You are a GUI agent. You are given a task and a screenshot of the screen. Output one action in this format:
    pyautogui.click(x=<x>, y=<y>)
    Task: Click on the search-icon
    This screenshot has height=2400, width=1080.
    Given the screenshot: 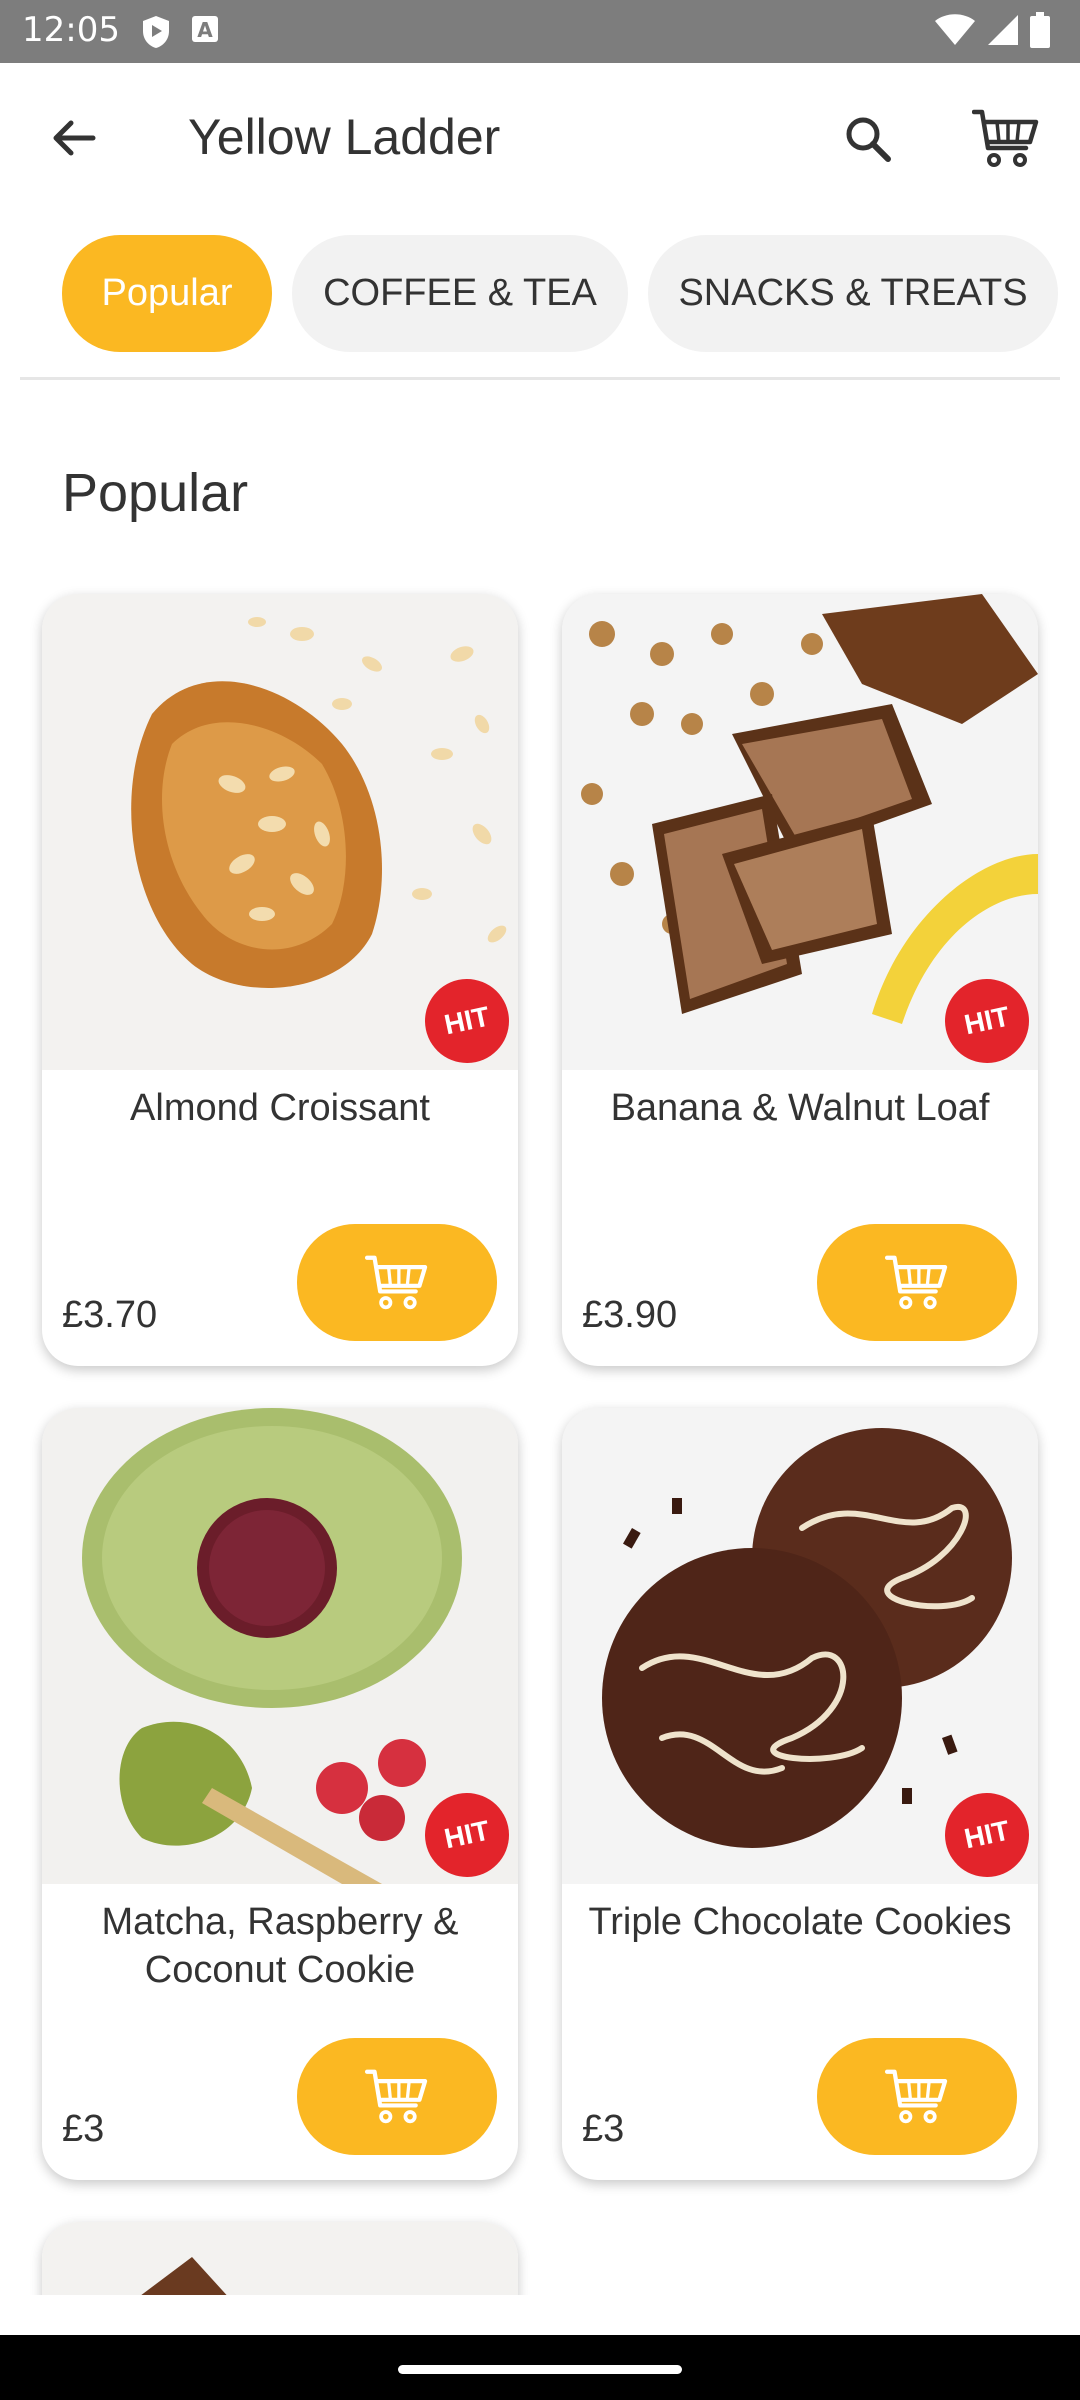 What is the action you would take?
    pyautogui.click(x=868, y=139)
    